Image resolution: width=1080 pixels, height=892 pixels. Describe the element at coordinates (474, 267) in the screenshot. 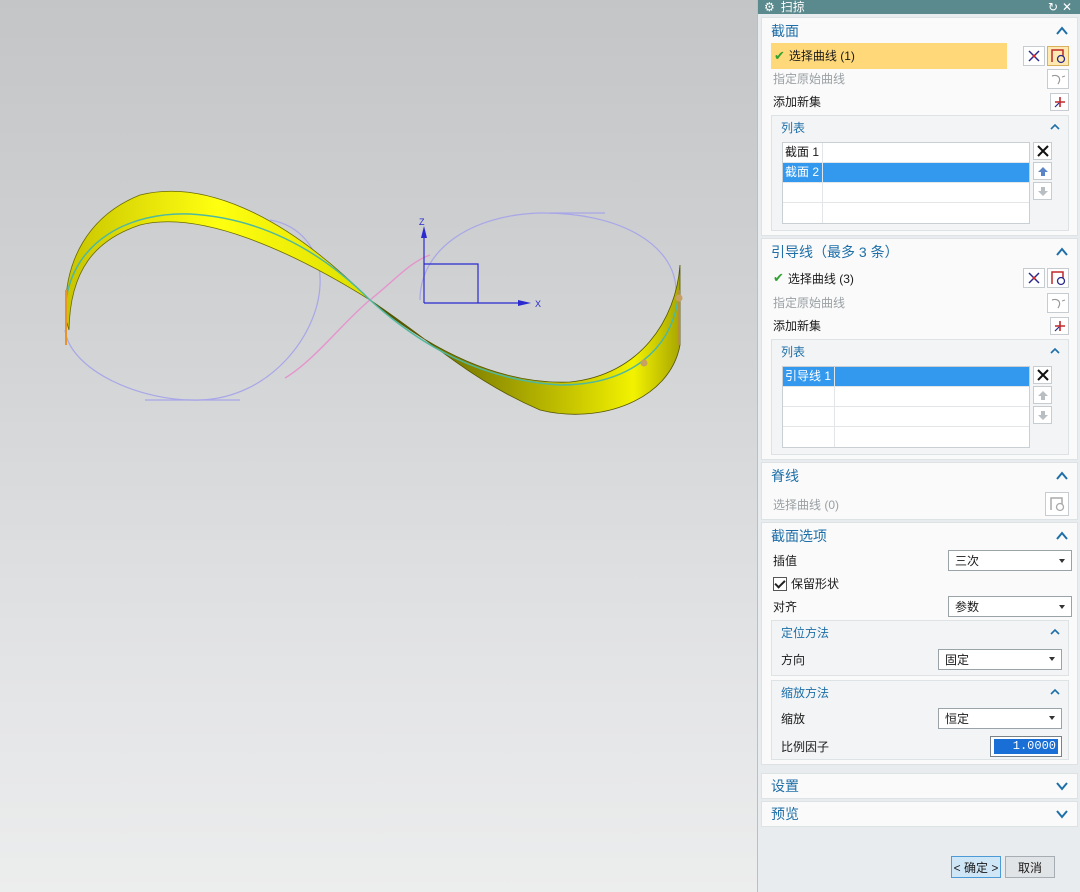

I see `csys-triad` at that location.